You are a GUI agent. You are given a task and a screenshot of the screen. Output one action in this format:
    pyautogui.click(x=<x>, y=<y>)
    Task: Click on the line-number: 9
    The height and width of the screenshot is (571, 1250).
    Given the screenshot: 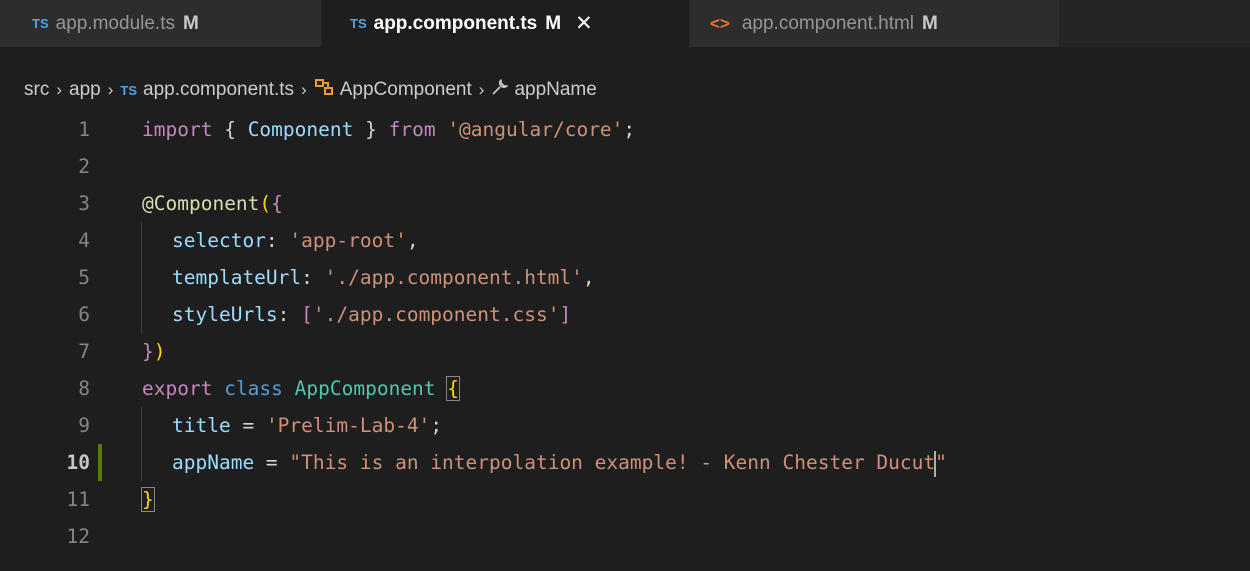 What is the action you would take?
    pyautogui.click(x=84, y=425)
    